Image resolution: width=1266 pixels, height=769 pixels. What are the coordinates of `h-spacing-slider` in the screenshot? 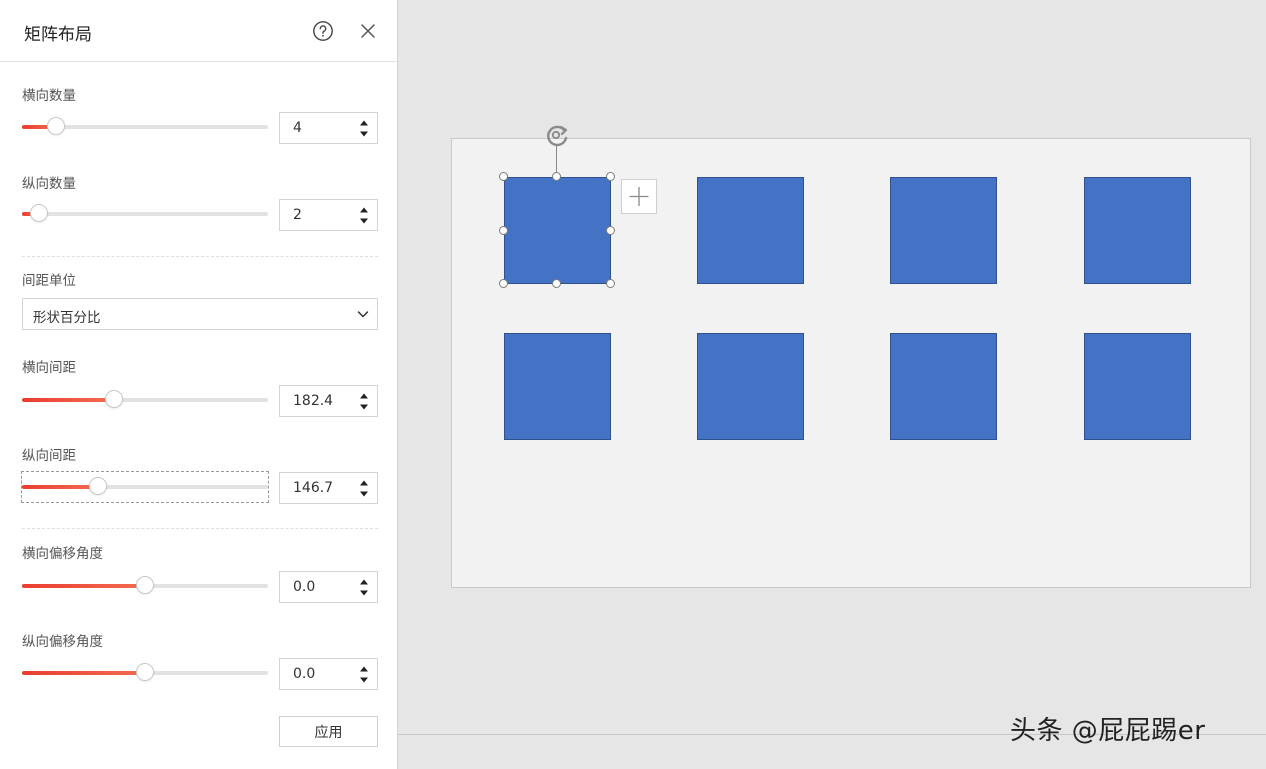 It's located at (145, 400).